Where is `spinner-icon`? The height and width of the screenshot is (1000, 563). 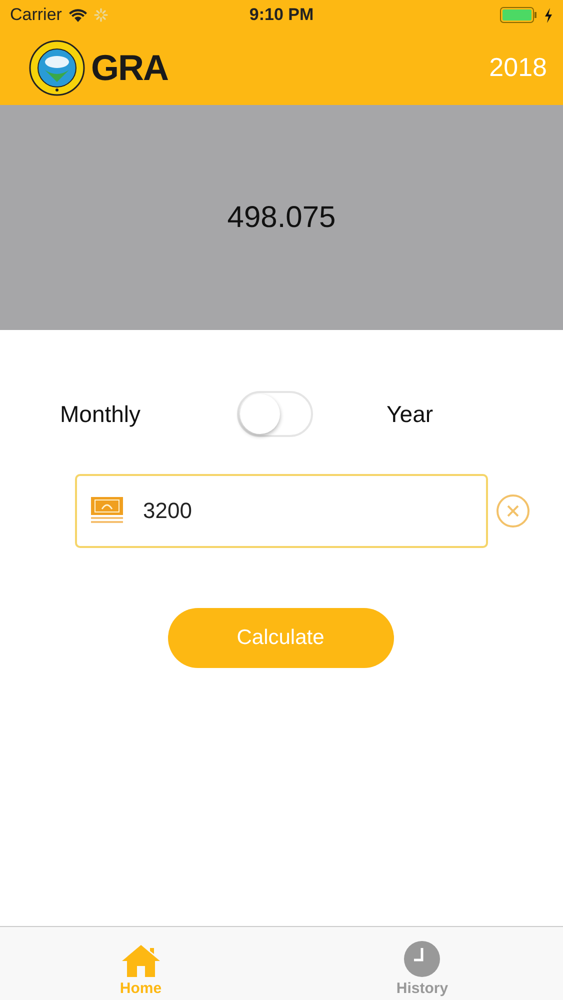 spinner-icon is located at coordinates (101, 15).